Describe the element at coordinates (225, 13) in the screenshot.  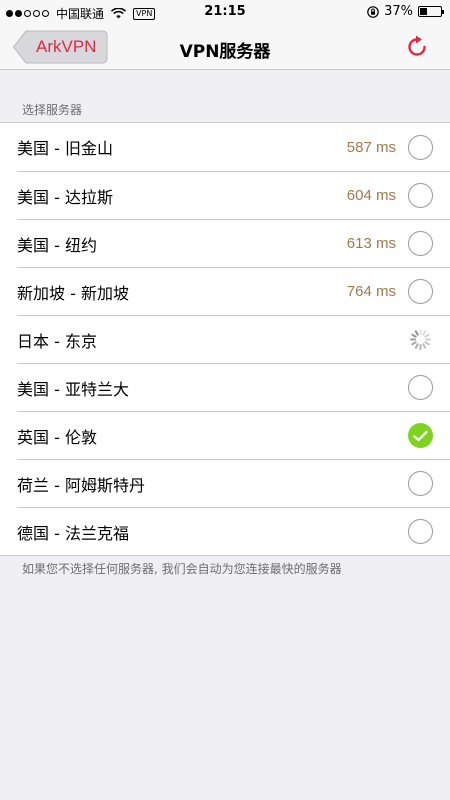
I see `status-bar: 中国联通 VPN 21:15 37%` at that location.